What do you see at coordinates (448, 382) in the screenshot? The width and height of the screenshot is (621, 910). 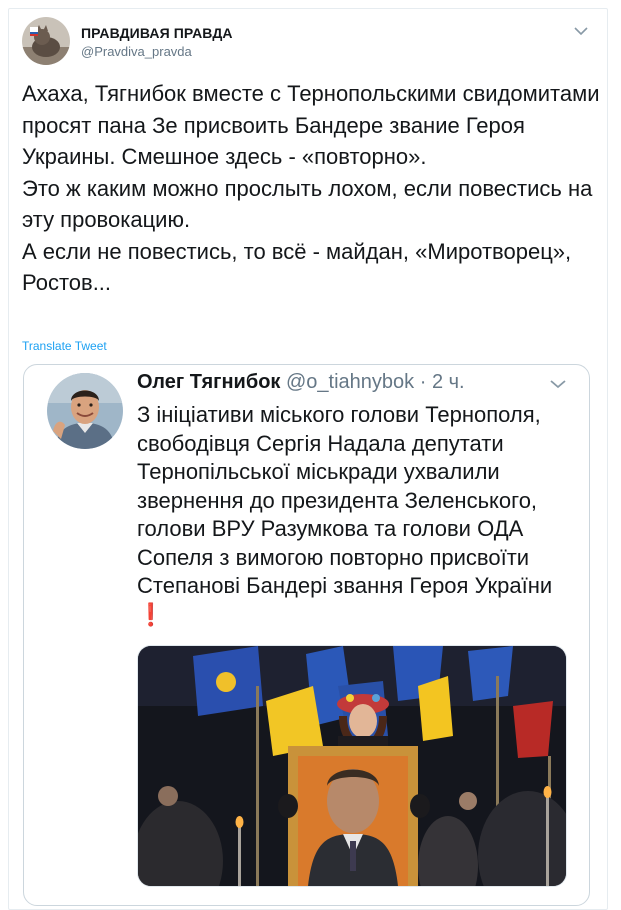 I see `quoted-timestamp: 2 ч.` at bounding box center [448, 382].